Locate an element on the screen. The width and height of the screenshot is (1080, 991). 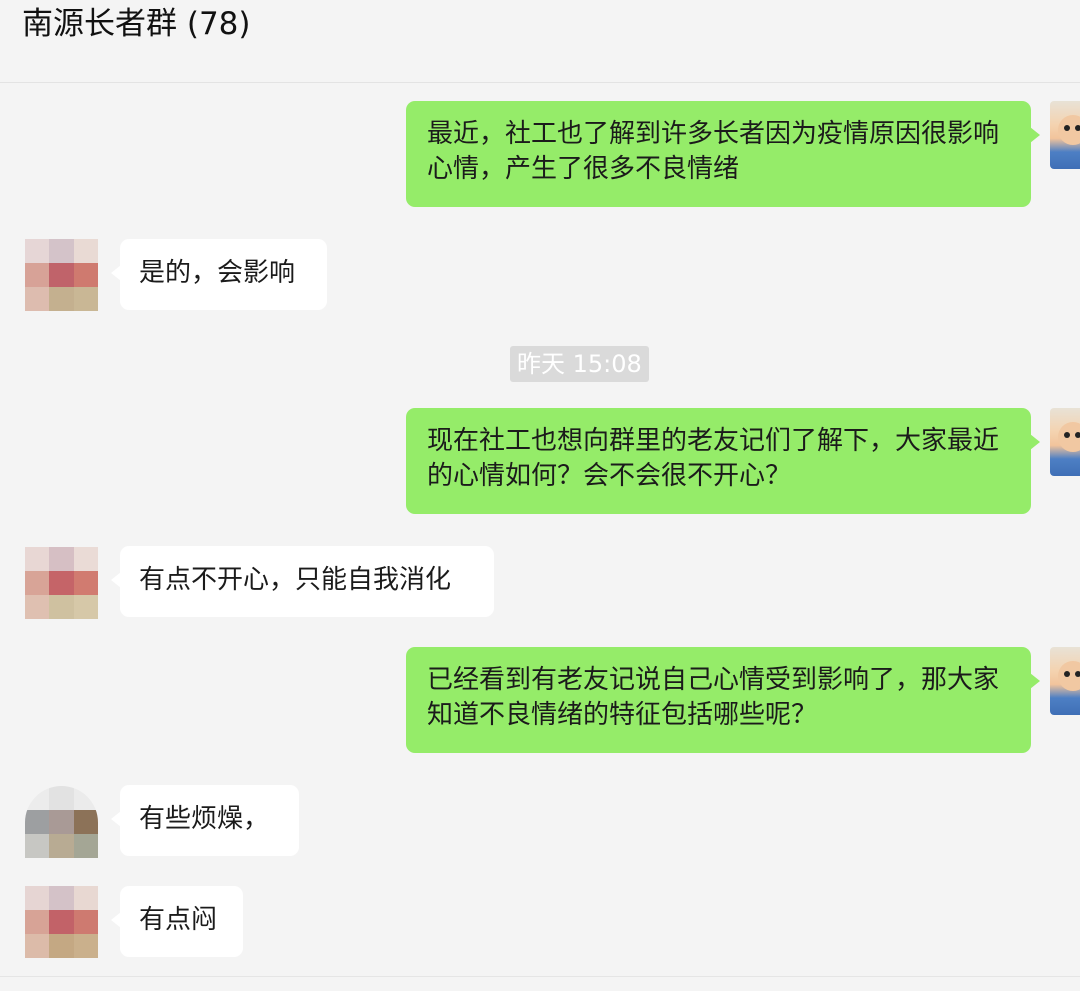
message-bubble-outgoing: 现在社工也想向群里的老友记们了解下，大家最近的心情如何？会不会很不开心？ is located at coordinates (723, 461).